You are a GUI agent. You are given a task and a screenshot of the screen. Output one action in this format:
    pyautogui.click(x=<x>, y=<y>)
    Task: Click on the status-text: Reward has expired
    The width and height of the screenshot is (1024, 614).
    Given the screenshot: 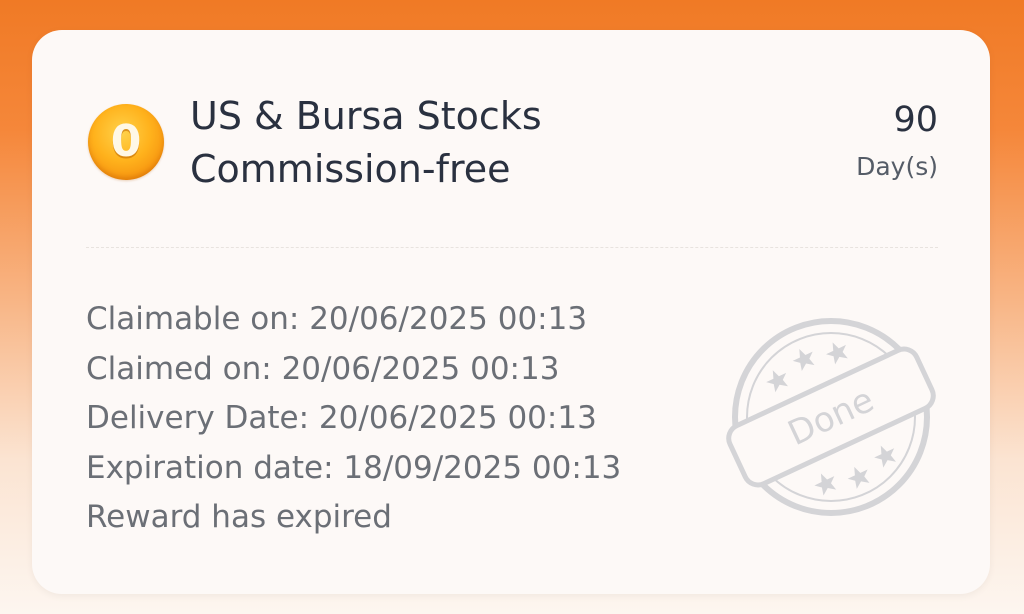 What is the action you would take?
    pyautogui.click(x=239, y=517)
    